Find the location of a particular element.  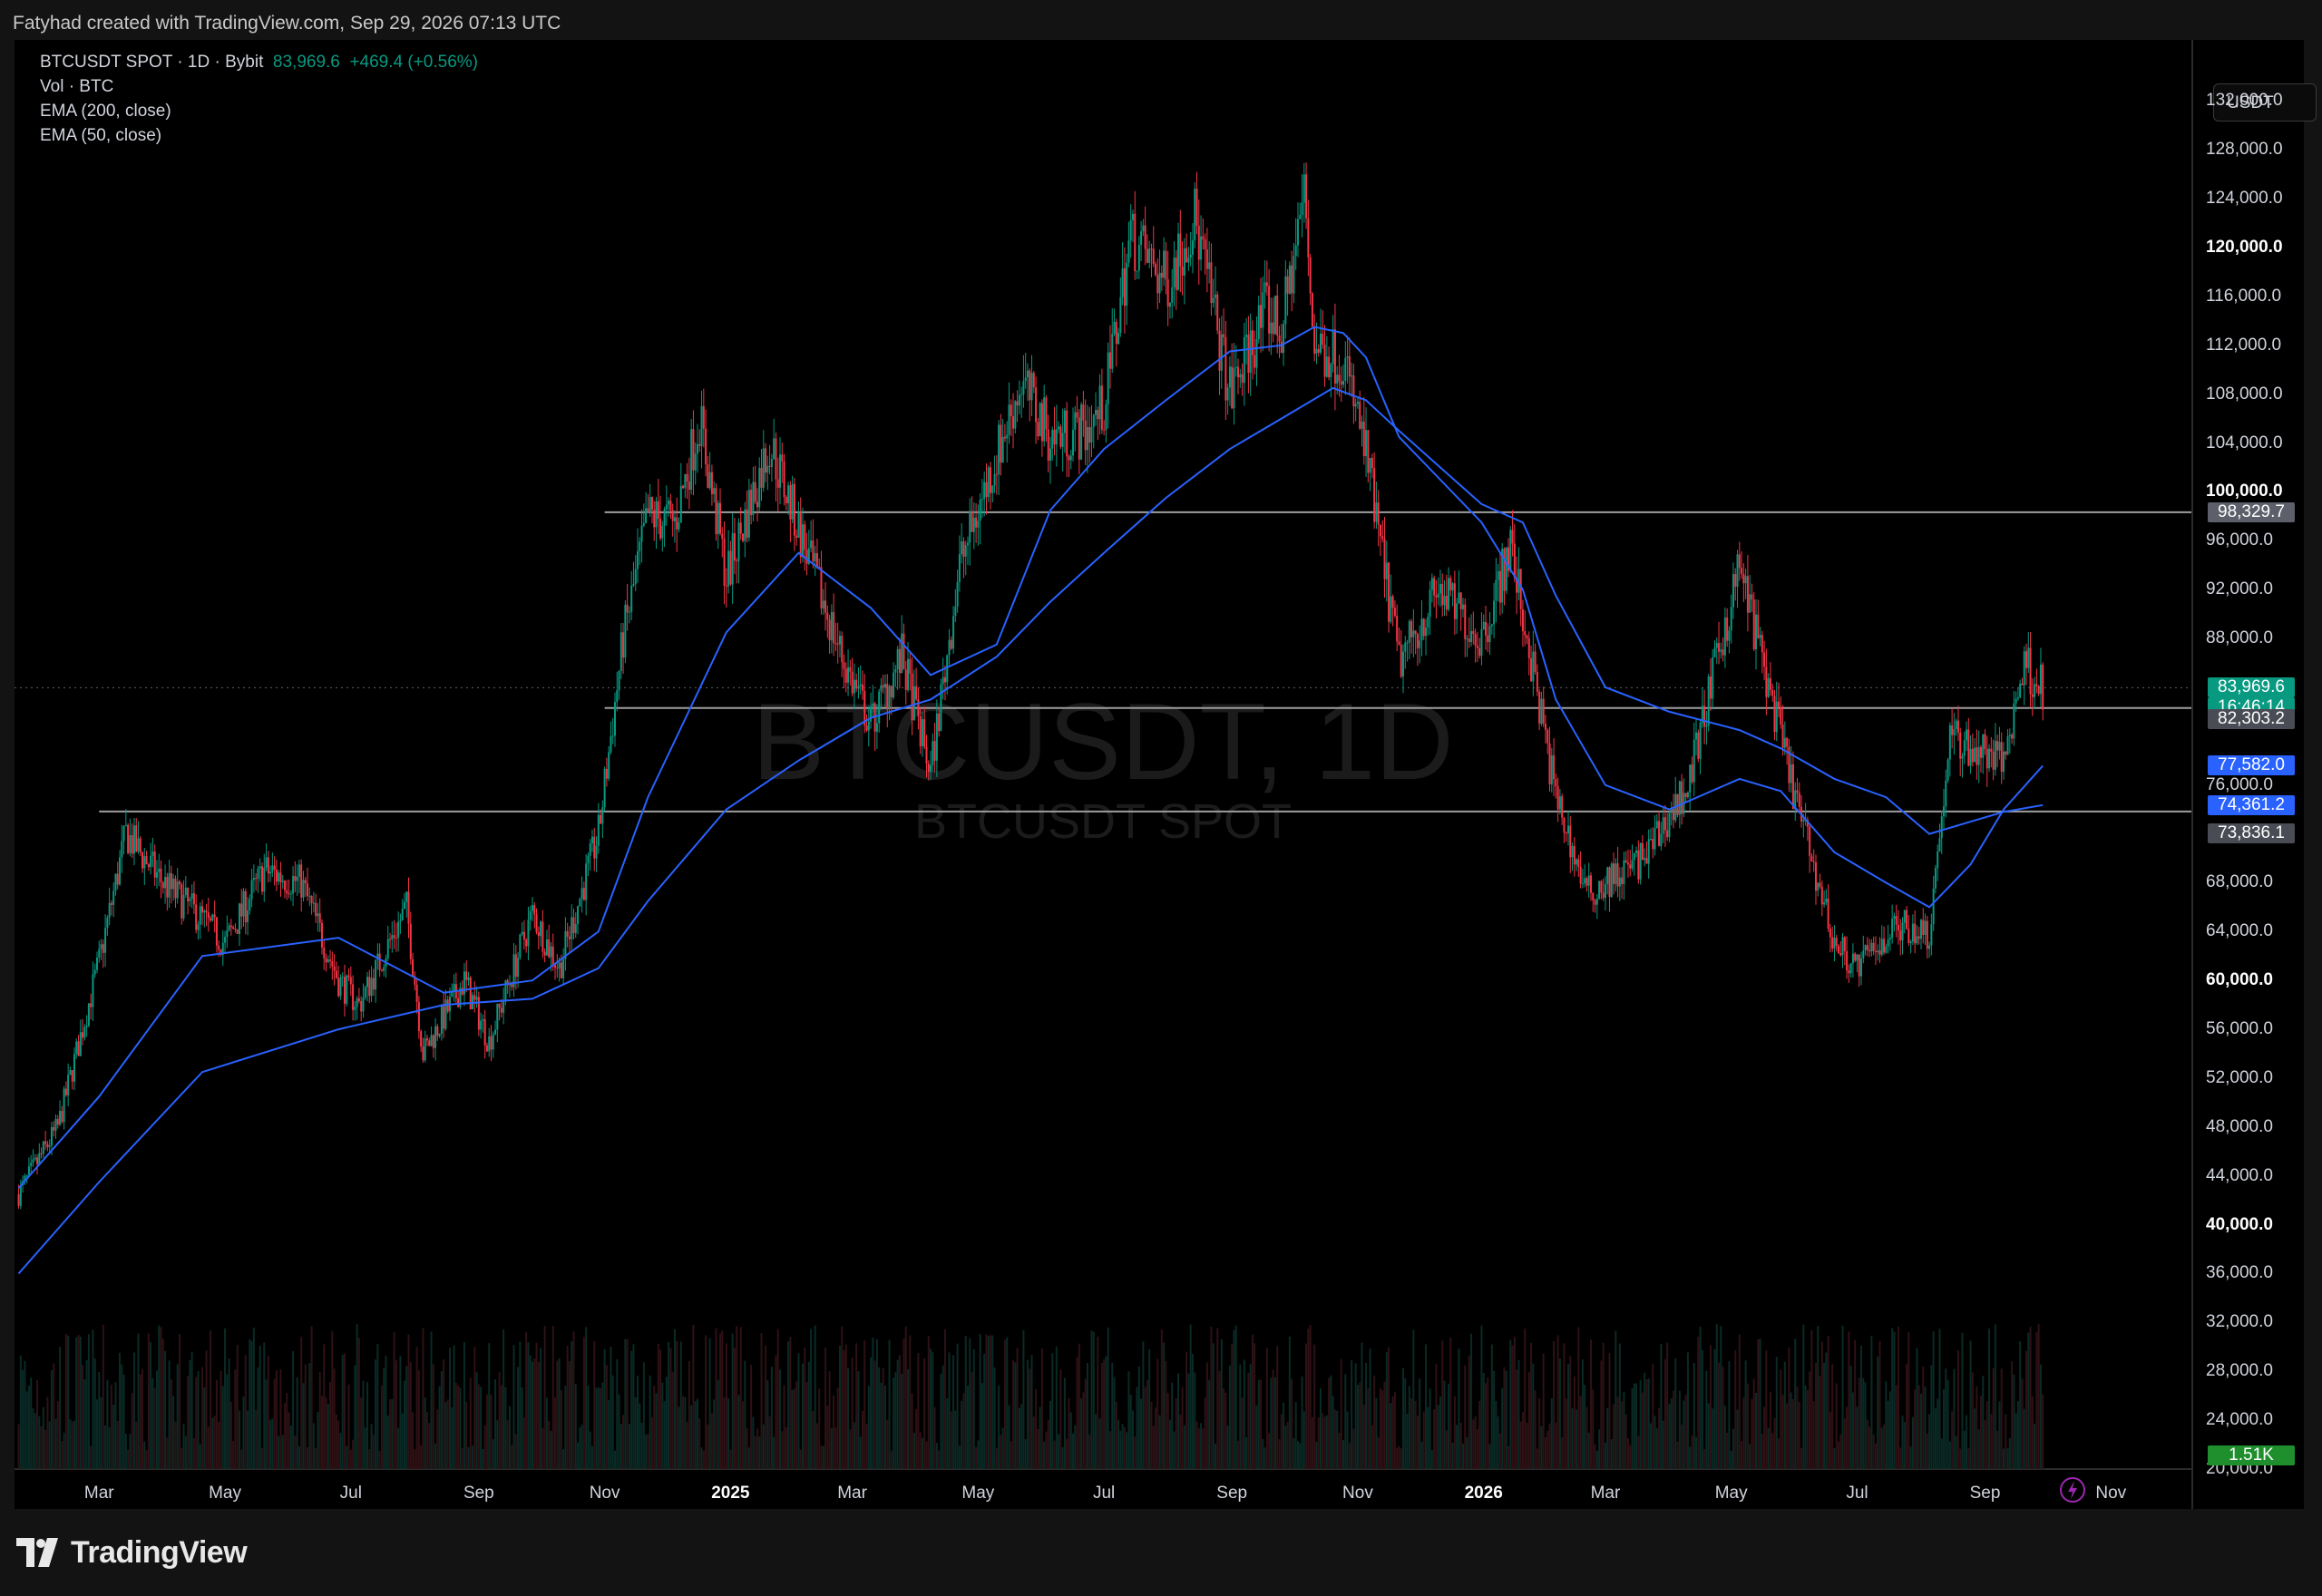

legend-ema50: EMA (50, close) is located at coordinates (100, 136).